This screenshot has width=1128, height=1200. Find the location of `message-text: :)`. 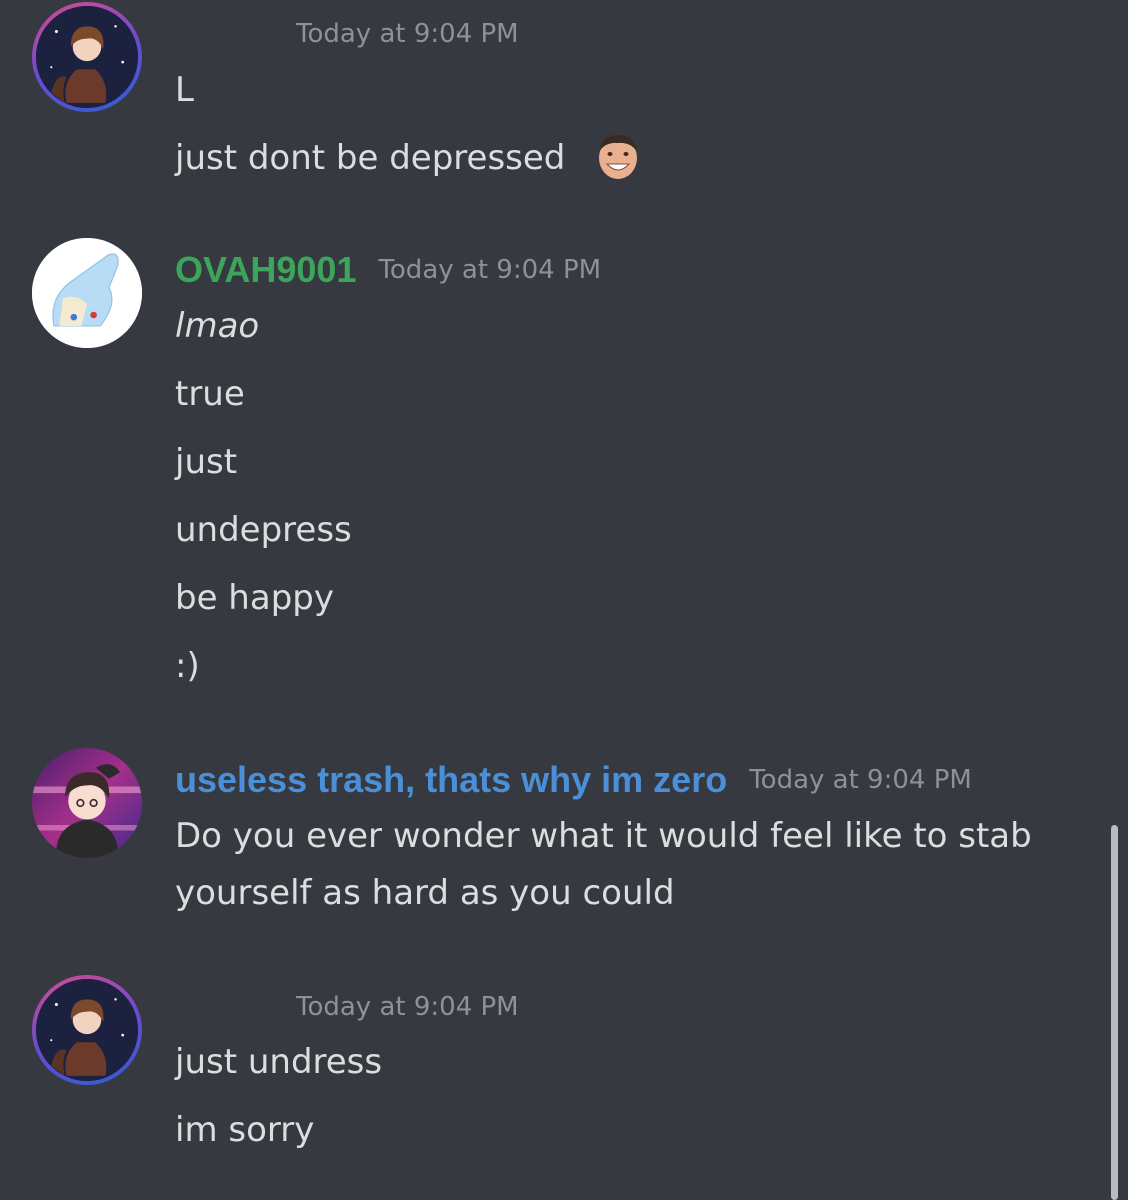

message-text: :) is located at coordinates (187, 666).